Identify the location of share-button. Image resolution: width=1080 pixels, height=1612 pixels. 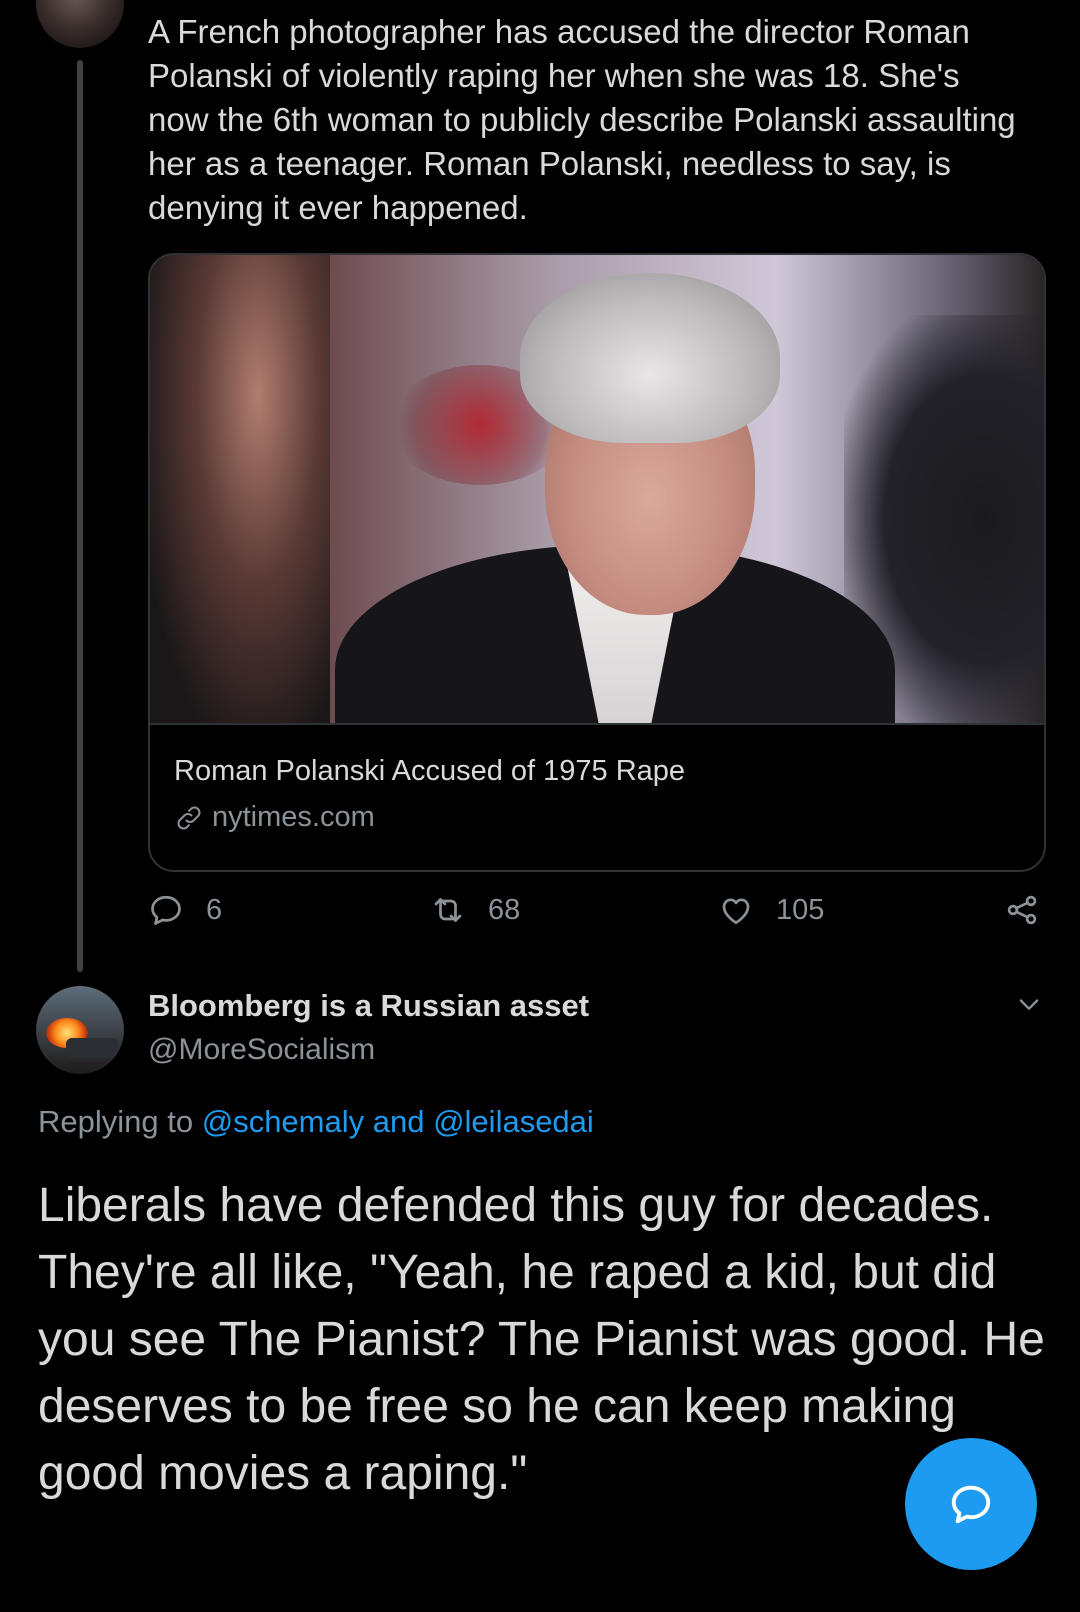
(1033, 910).